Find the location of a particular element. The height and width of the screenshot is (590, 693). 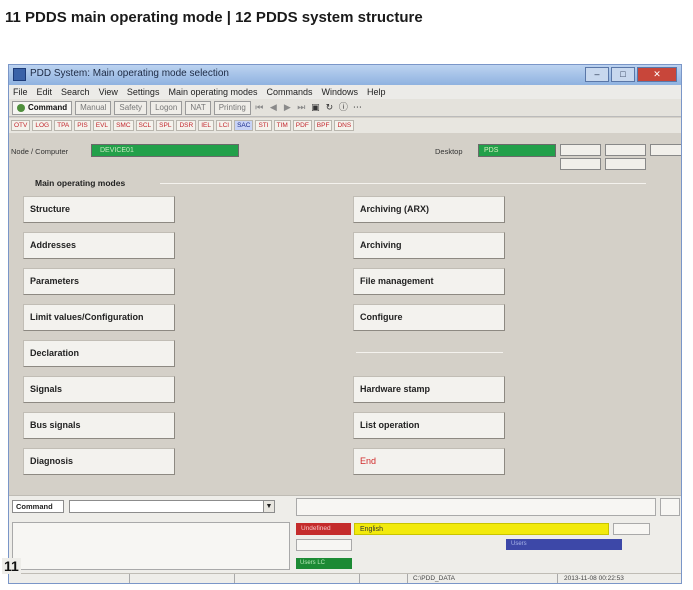

node-label: Node / Computer is located at coordinates (40, 151).